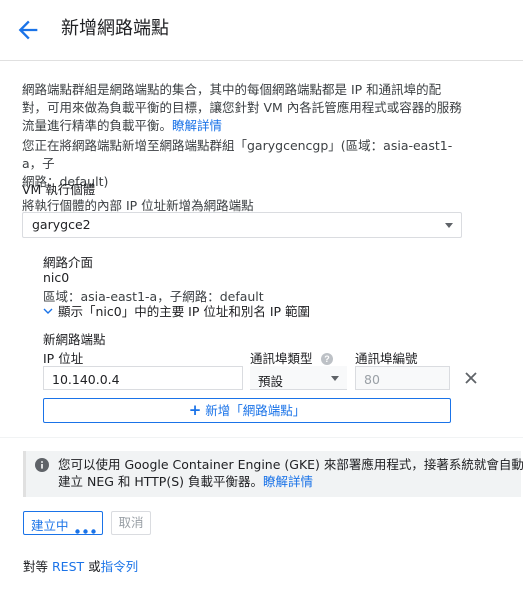  Describe the element at coordinates (261, 437) in the screenshot. I see `divider` at that location.